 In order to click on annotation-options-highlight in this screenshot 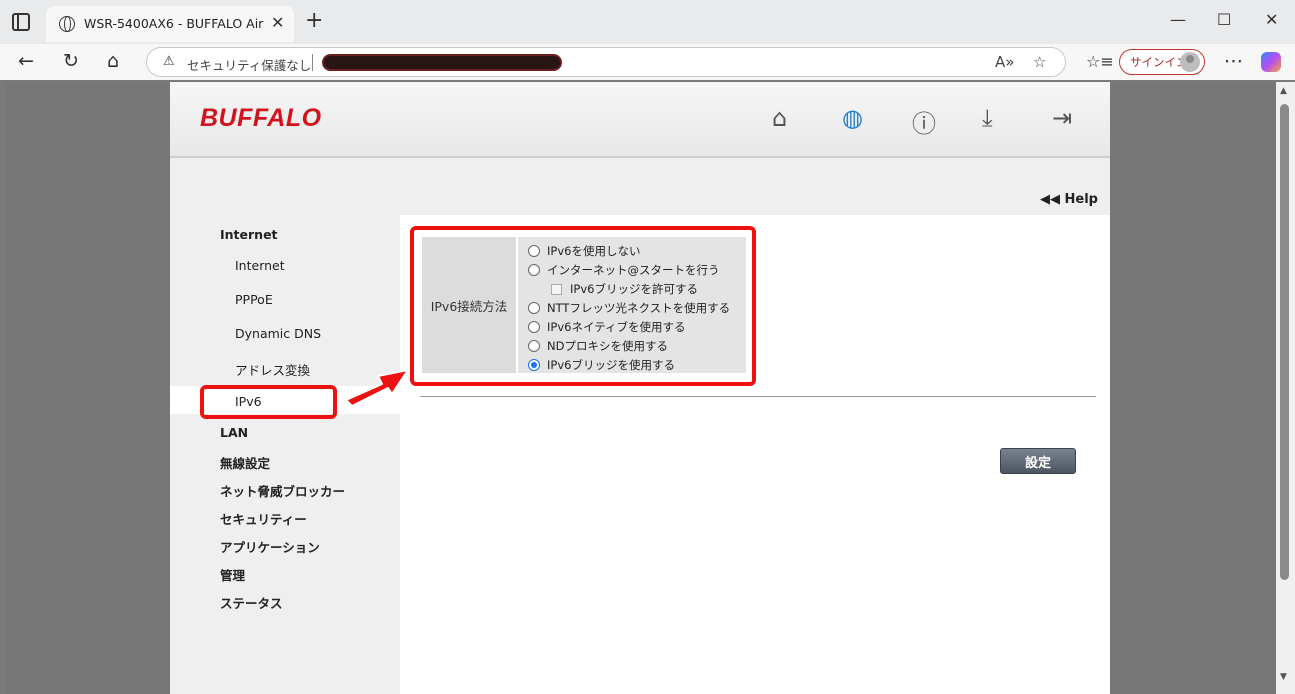, I will do `click(583, 306)`.